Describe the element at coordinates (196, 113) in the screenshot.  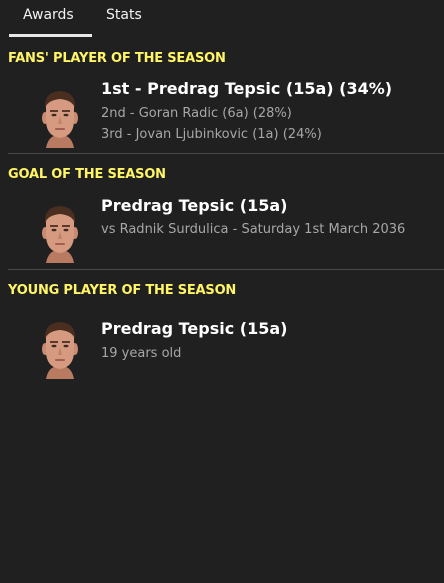
I see `award-runner-up: 2nd - Goran Radic (6a) (28%)` at that location.